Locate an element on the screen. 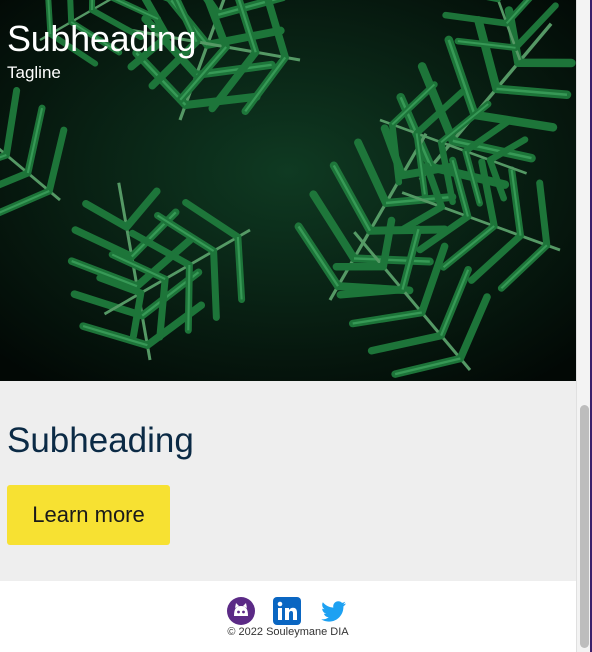  hero-title: Subheading is located at coordinates (102, 38).